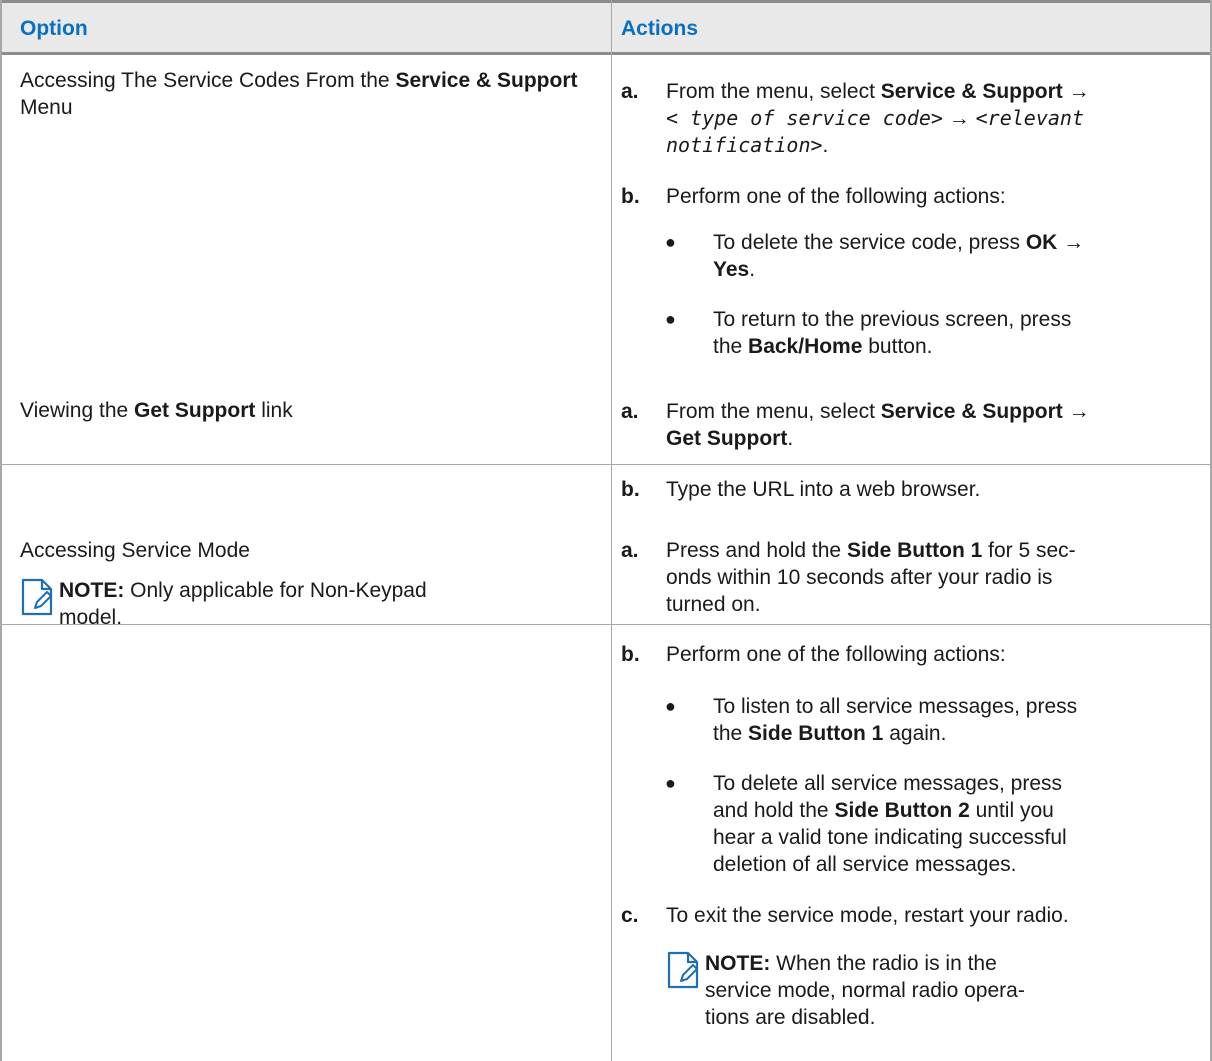 This screenshot has width=1212, height=1061. Describe the element at coordinates (611, 530) in the screenshot. I see `column-divider` at that location.